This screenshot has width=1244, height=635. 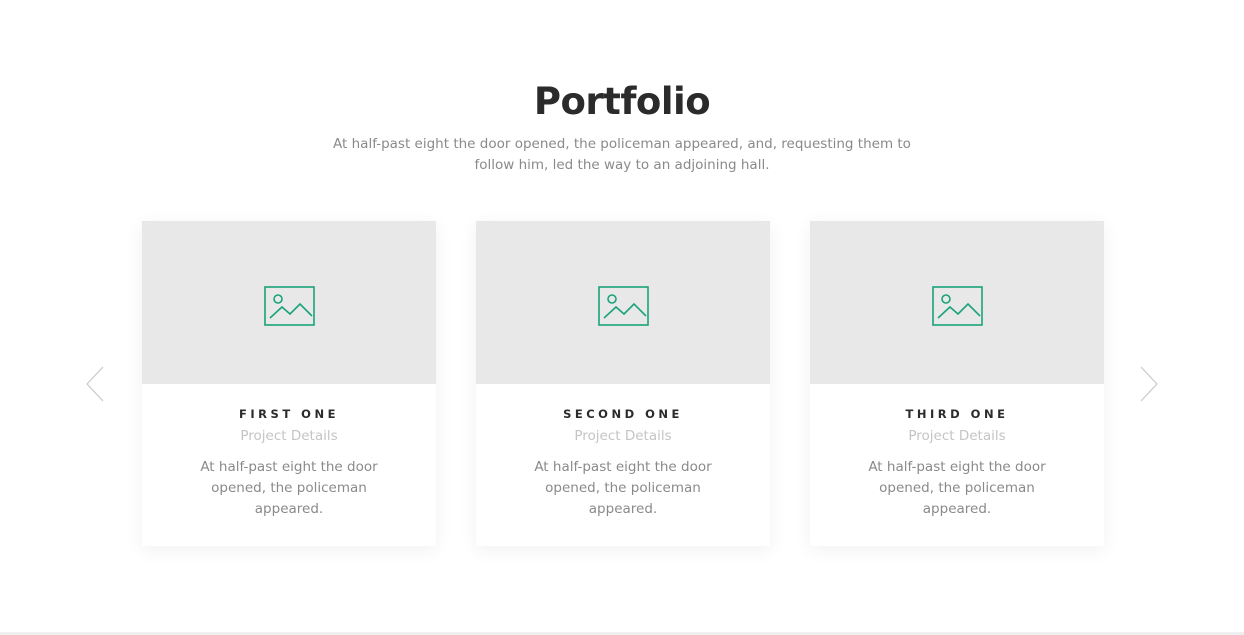 I want to click on section-title: Portfolio, so click(x=622, y=101).